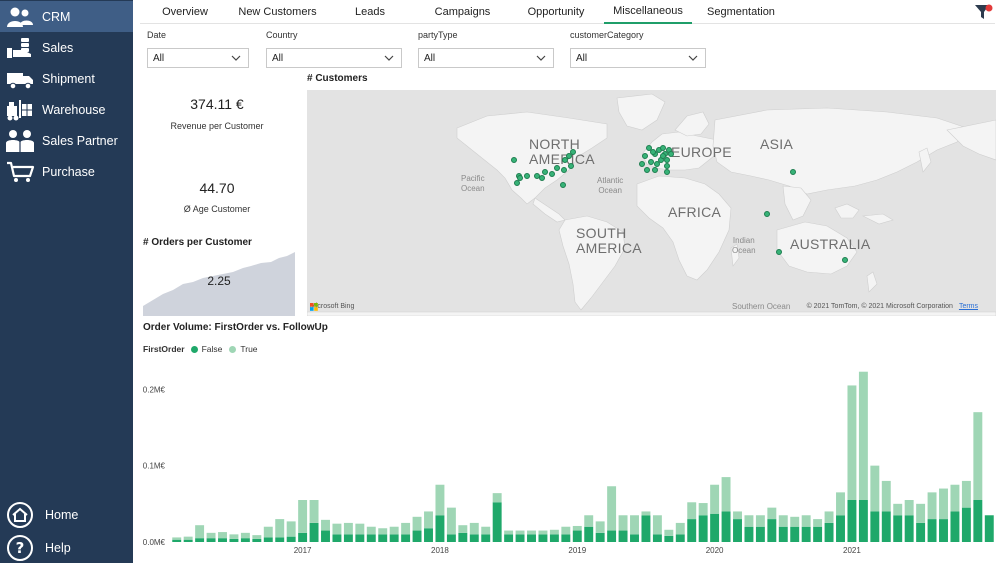 This screenshot has height=563, width=1000. What do you see at coordinates (334, 58) in the screenshot?
I see `country-dropdown: All` at bounding box center [334, 58].